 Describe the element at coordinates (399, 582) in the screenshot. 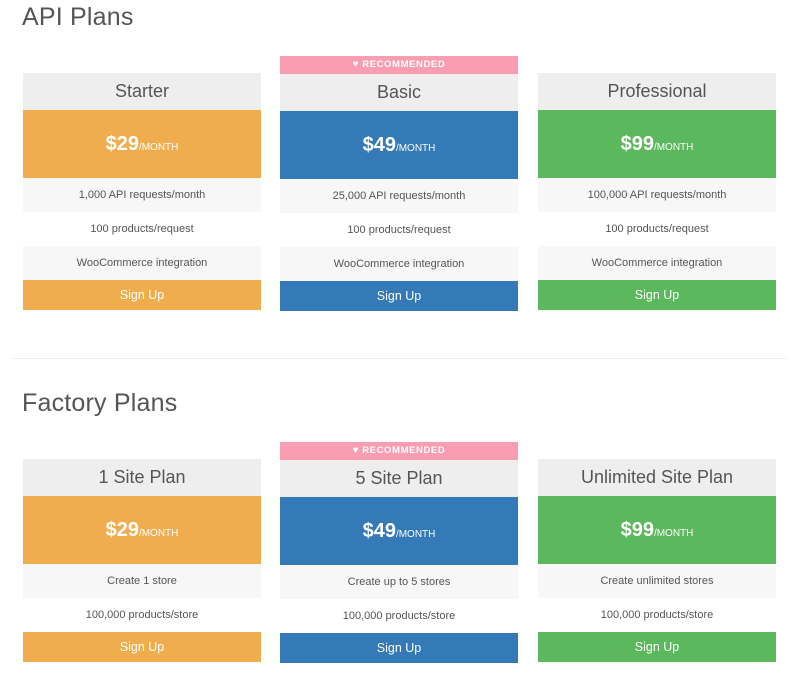

I see `feature-item: Create up to 5 stores` at that location.